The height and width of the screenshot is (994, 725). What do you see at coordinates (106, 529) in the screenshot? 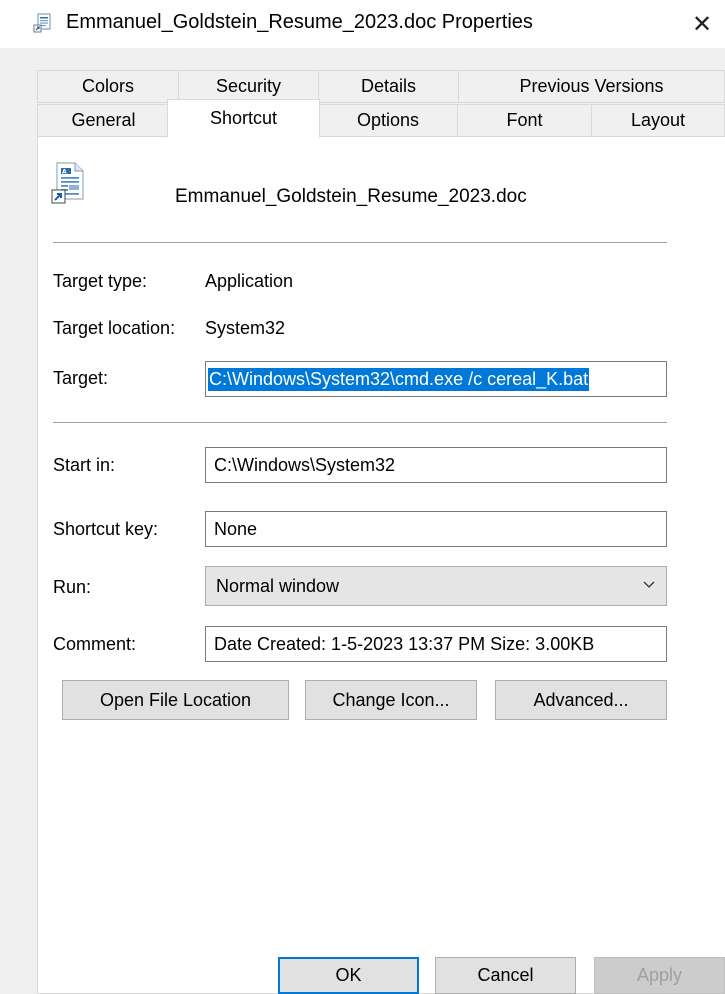
I see `shortcut-key-label: Shortcut key:` at bounding box center [106, 529].